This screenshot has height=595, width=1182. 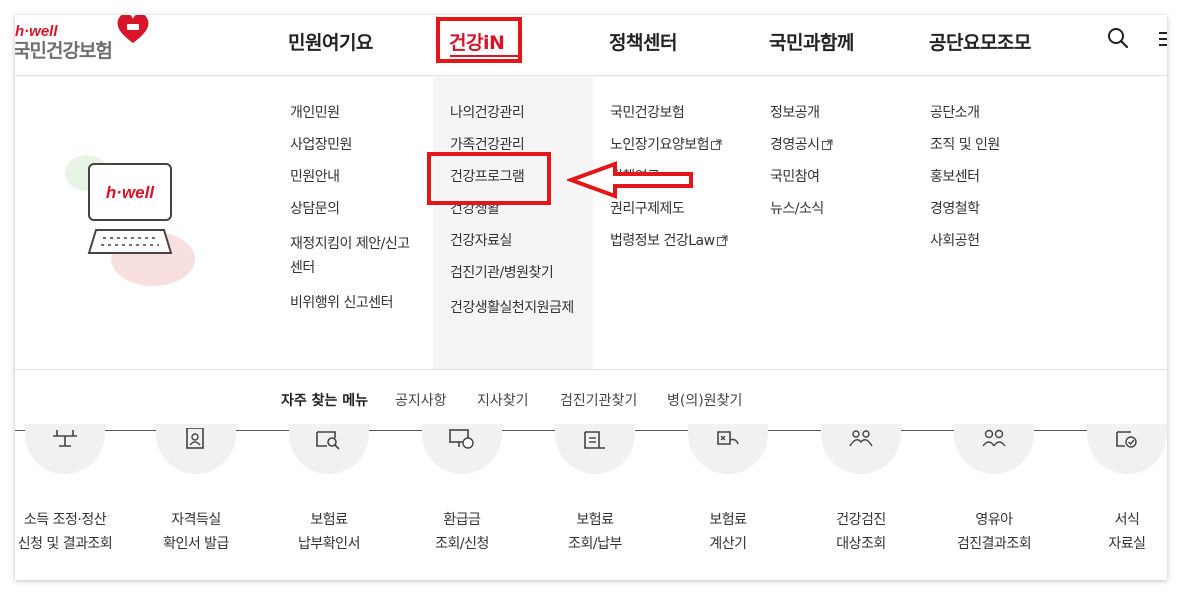 I want to click on menu-item-my-health: 나의건강관리, so click(x=513, y=113).